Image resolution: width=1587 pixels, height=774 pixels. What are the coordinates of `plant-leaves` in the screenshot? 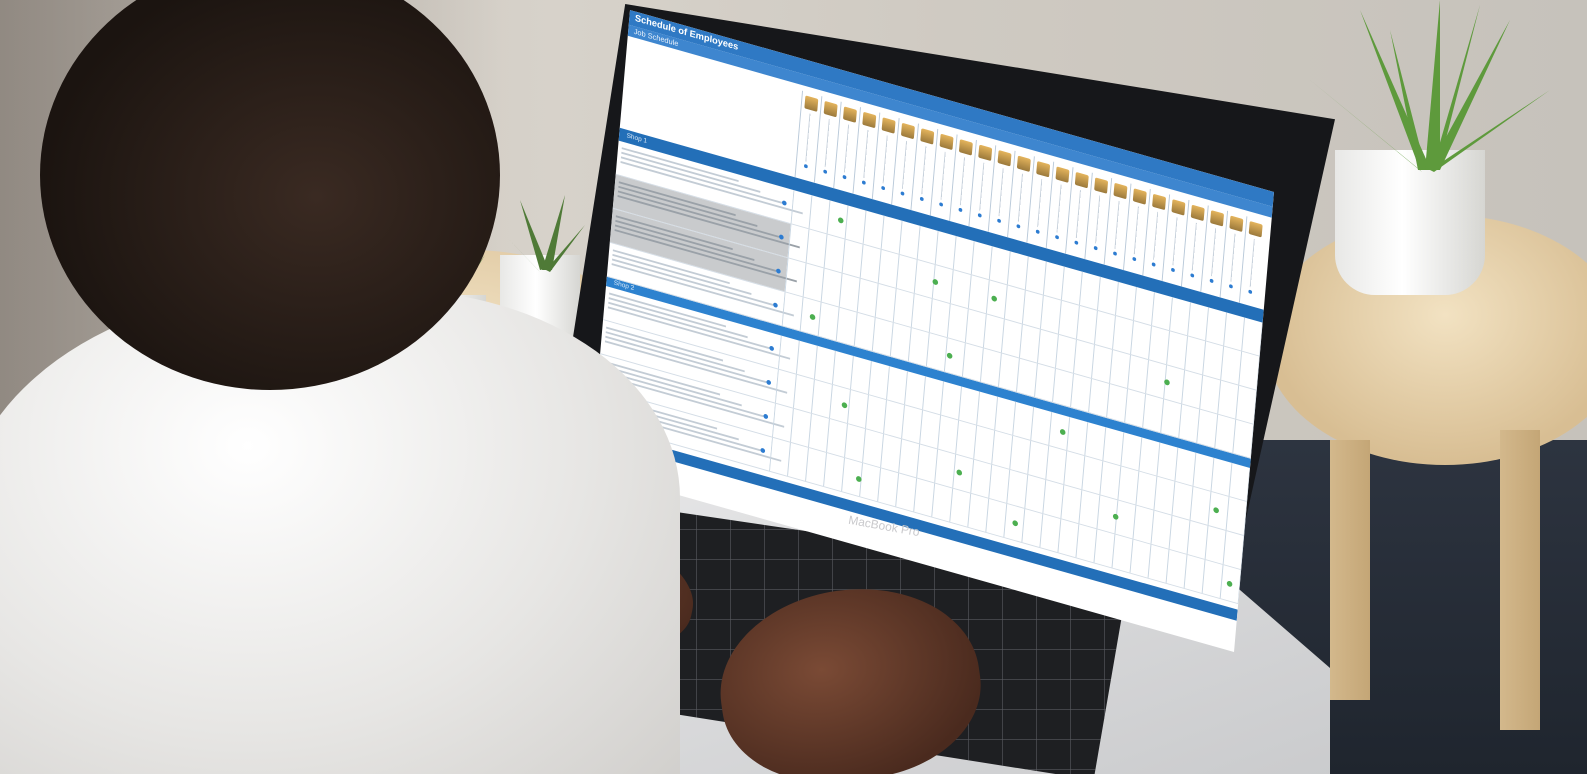 It's located at (1430, 86).